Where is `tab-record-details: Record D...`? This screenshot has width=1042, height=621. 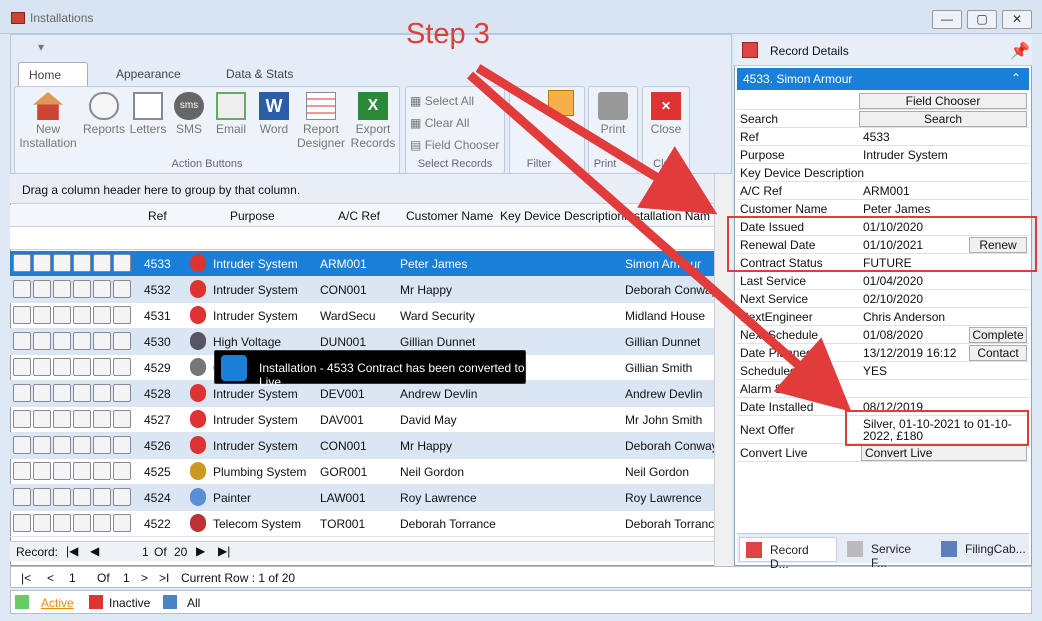 tab-record-details: Record D... is located at coordinates (788, 554).